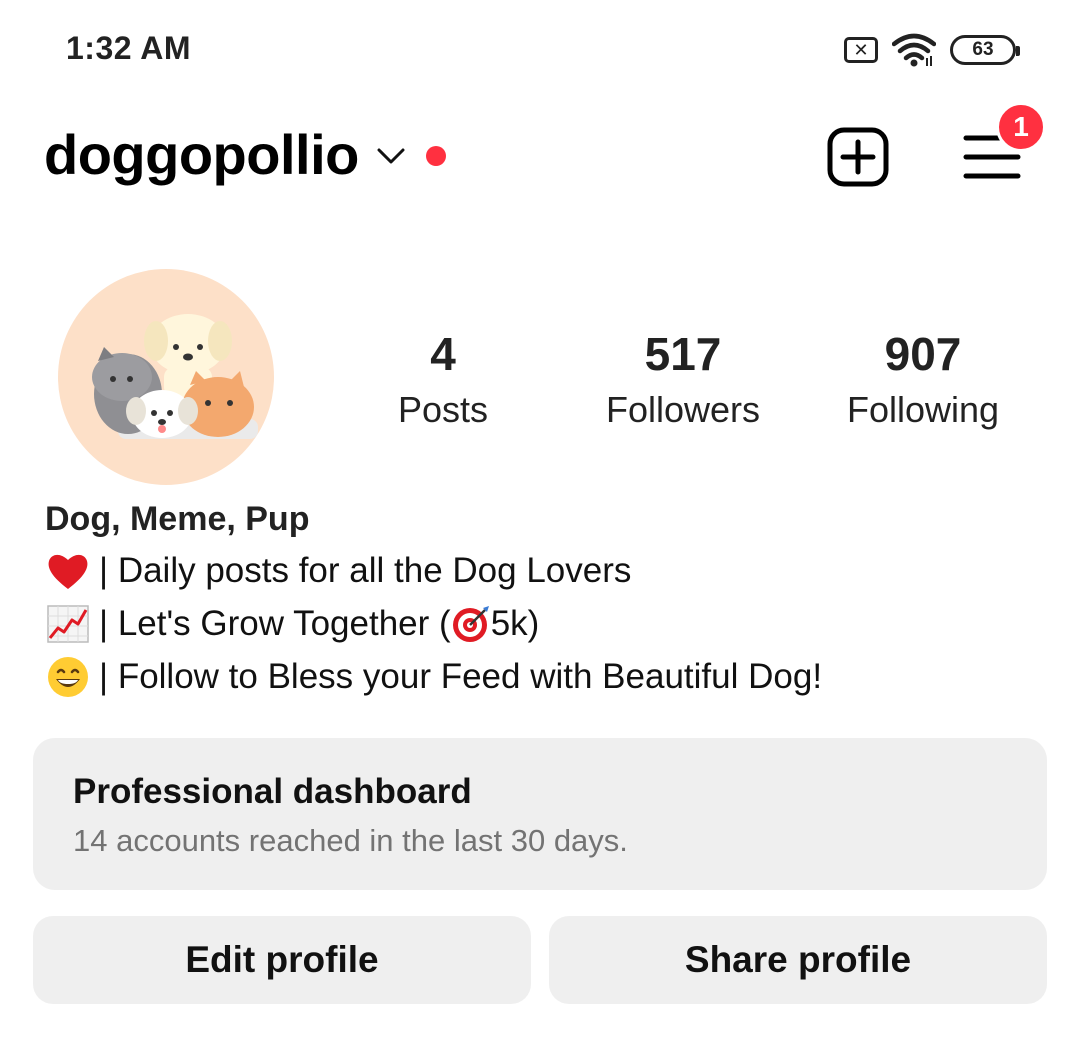 The width and height of the screenshot is (1080, 1064). I want to click on wifi-icon, so click(914, 50).